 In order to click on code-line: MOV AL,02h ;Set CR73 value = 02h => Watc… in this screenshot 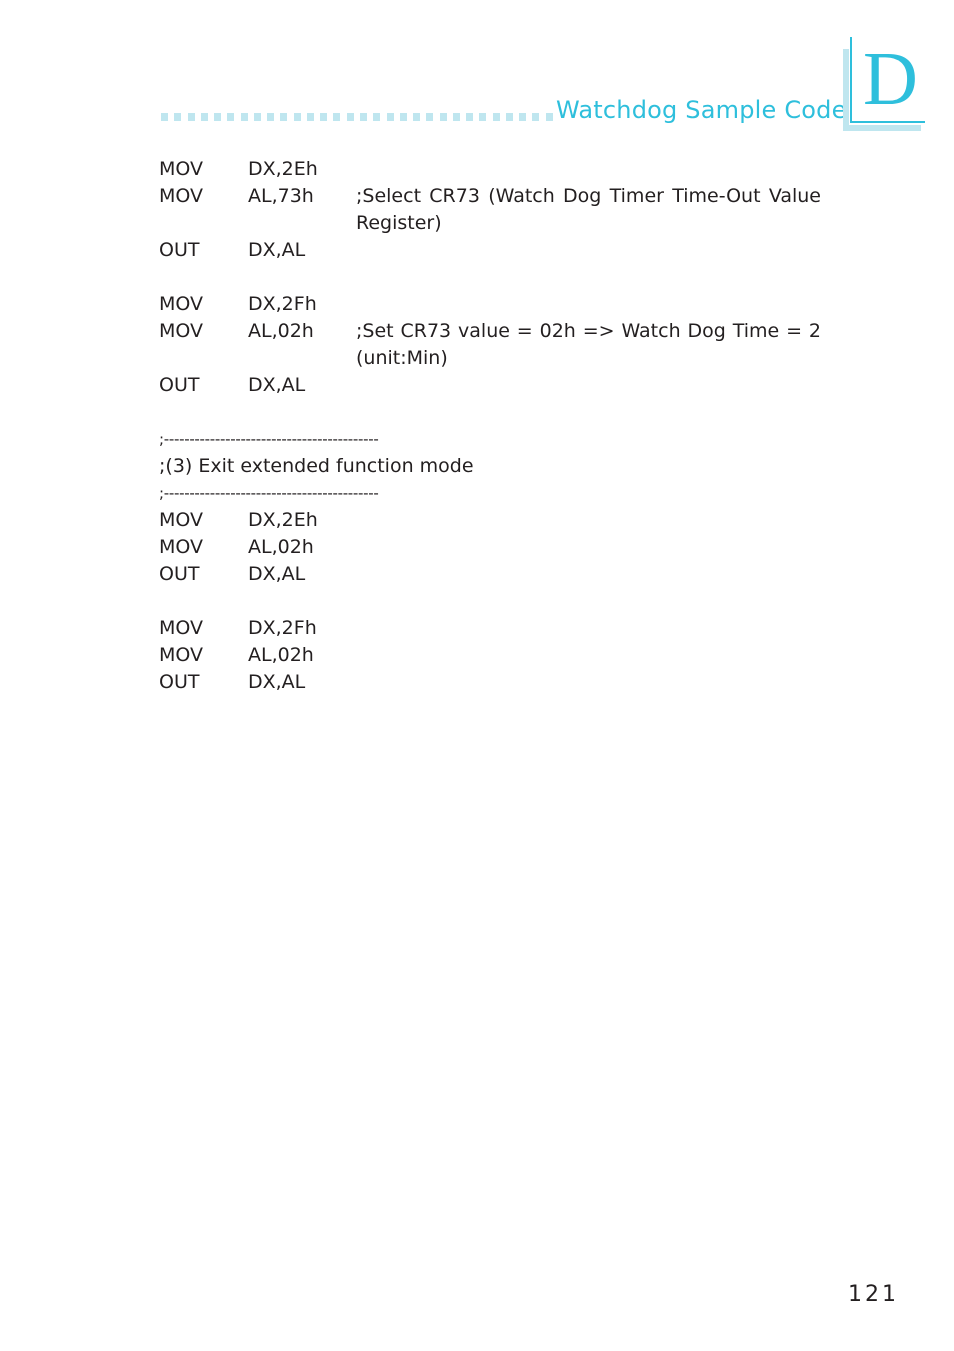, I will do `click(490, 331)`.